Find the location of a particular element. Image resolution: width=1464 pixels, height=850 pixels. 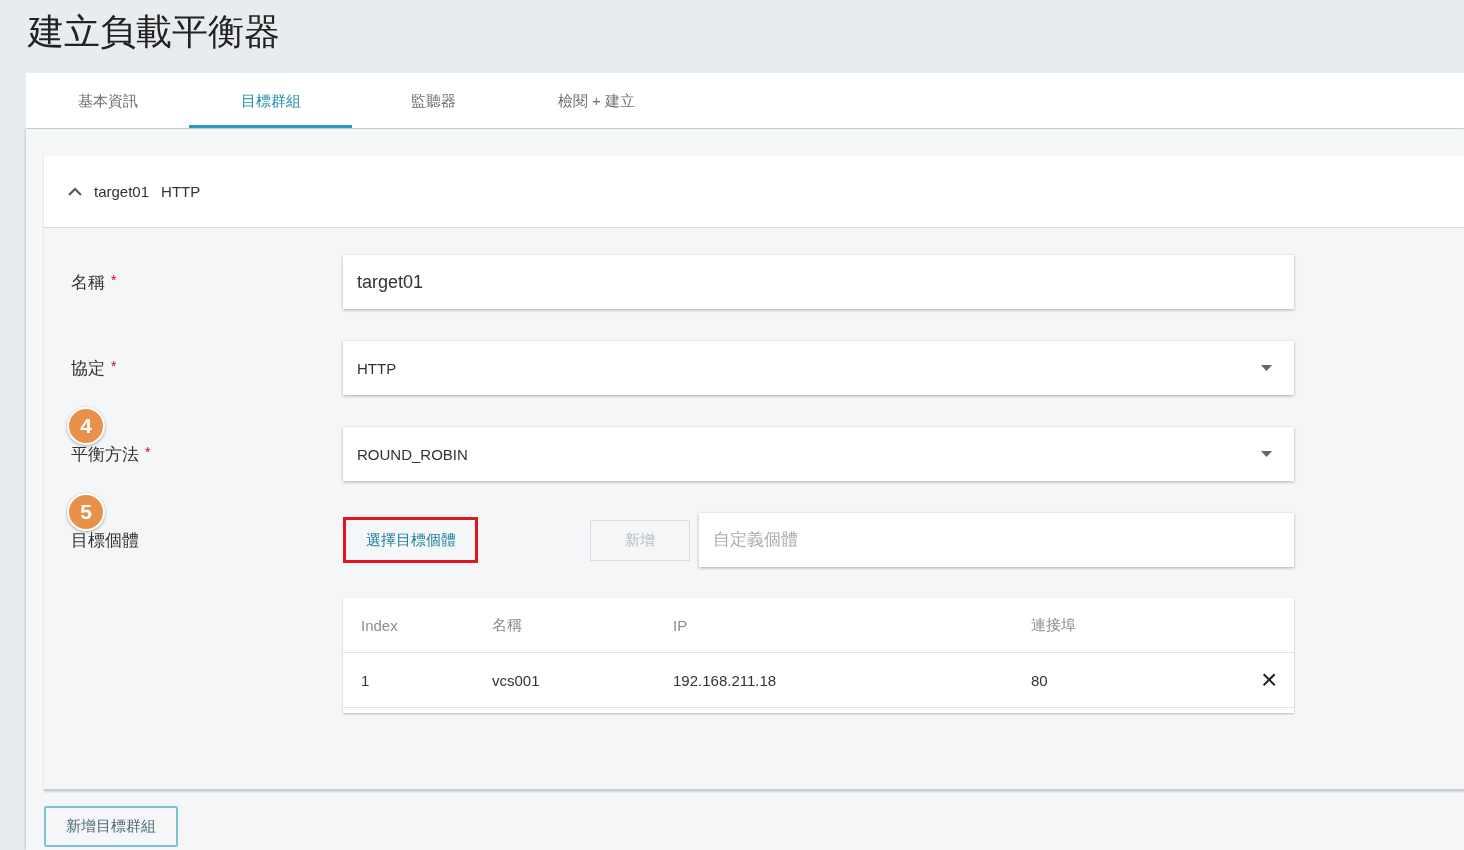

add-target-group-button: 新增目標群組 is located at coordinates (111, 826).